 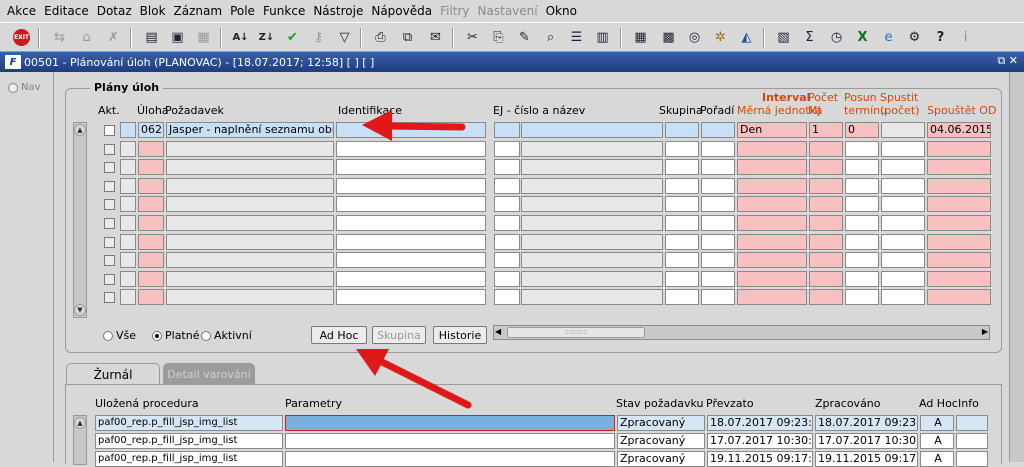 What do you see at coordinates (21, 11) in the screenshot?
I see `menu-item: Akce` at bounding box center [21, 11].